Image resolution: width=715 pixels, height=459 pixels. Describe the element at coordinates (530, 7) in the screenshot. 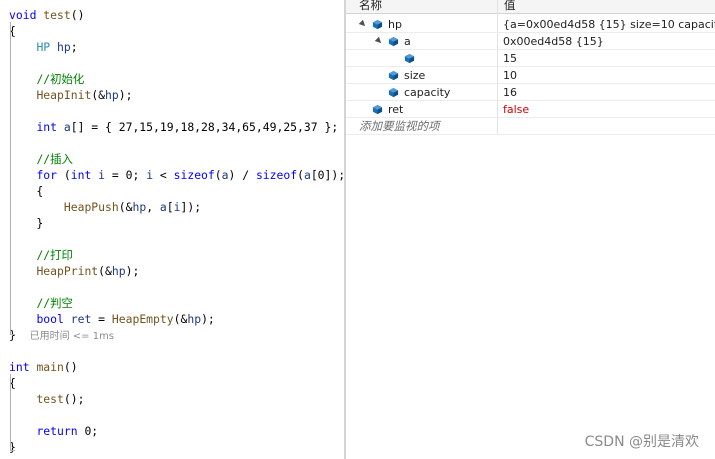

I see `watch-header: 名称 值` at that location.